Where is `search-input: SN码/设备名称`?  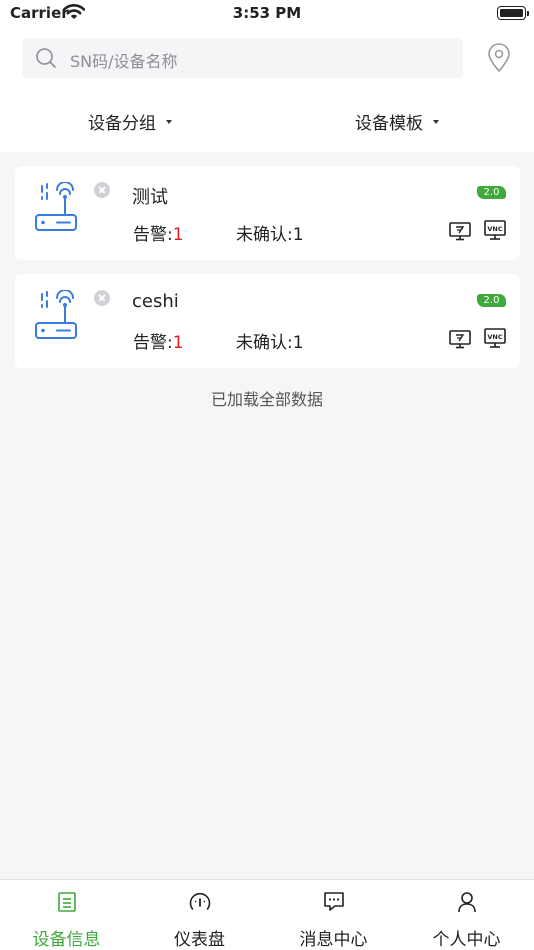 search-input: SN码/设备名称 is located at coordinates (242, 58).